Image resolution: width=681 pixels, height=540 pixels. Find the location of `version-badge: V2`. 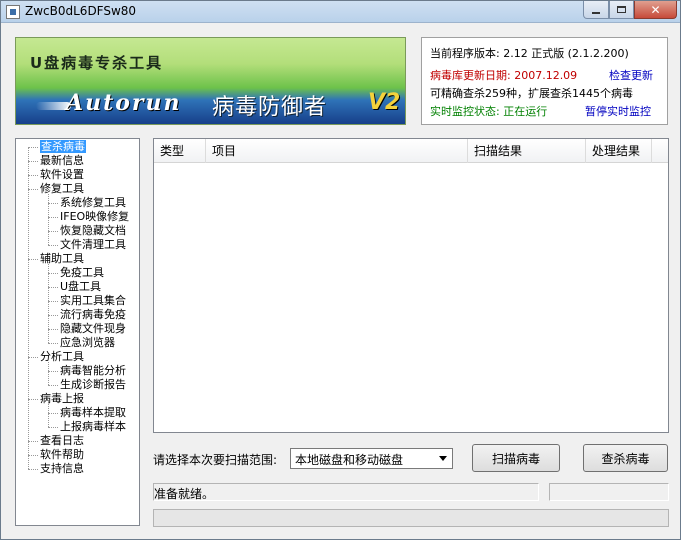

version-badge: V2 is located at coordinates (384, 102).